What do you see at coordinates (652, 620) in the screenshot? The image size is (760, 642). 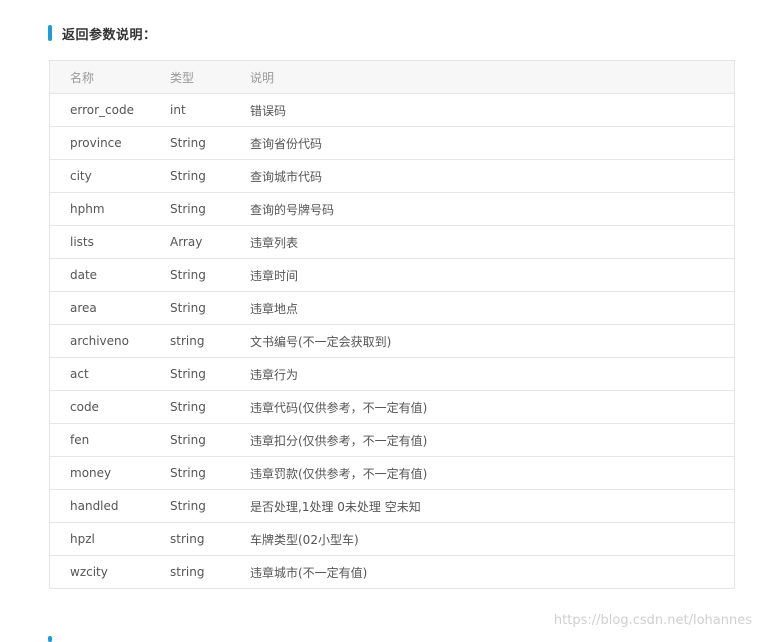 I see `watermark: https://blog.csdn.net/lohannes` at bounding box center [652, 620].